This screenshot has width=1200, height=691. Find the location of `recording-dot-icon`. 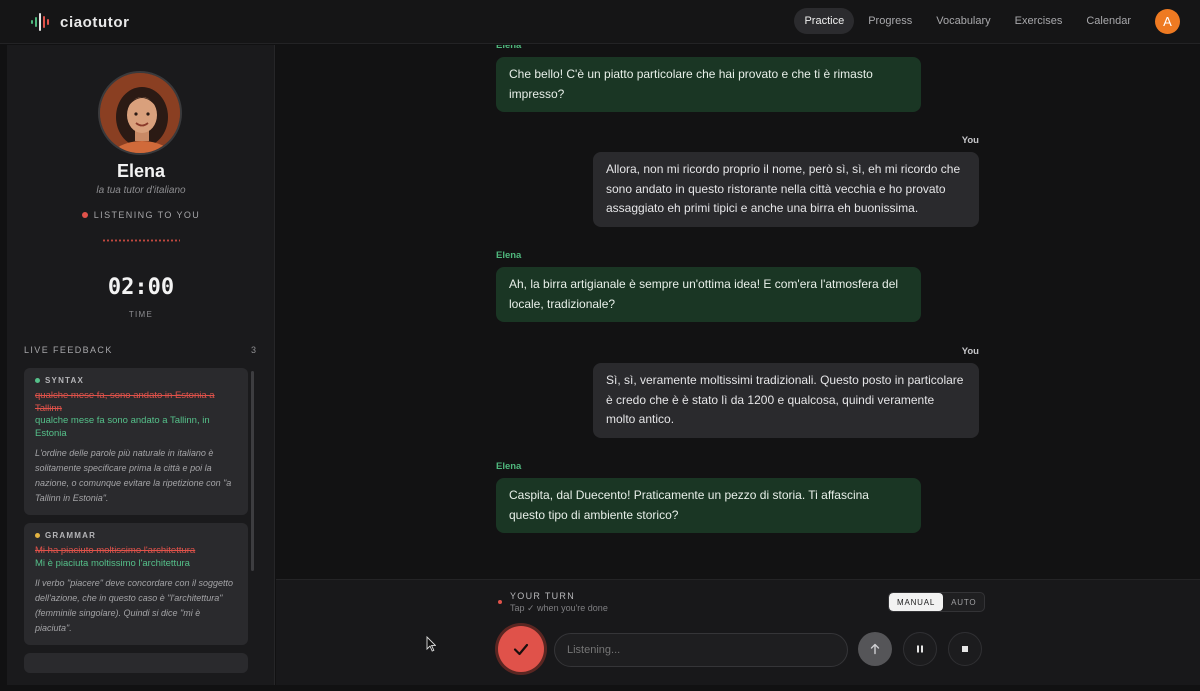

recording-dot-icon is located at coordinates (84, 215).